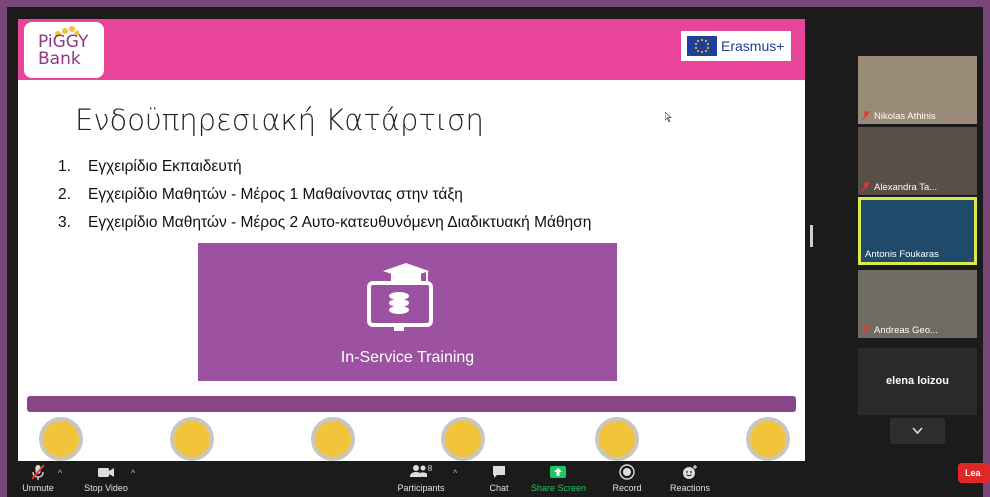 This screenshot has width=990, height=497. I want to click on erasmus-label: Erasmus+, so click(753, 46).